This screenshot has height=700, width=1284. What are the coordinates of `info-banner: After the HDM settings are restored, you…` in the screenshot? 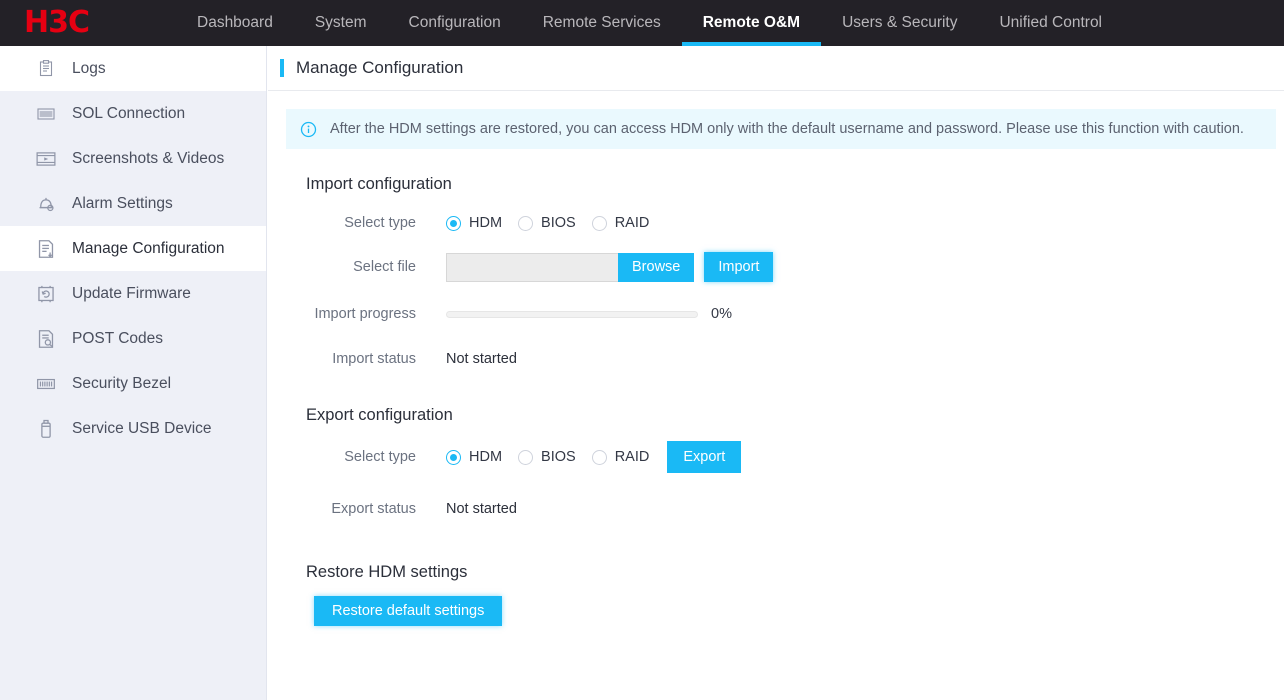 It's located at (781, 129).